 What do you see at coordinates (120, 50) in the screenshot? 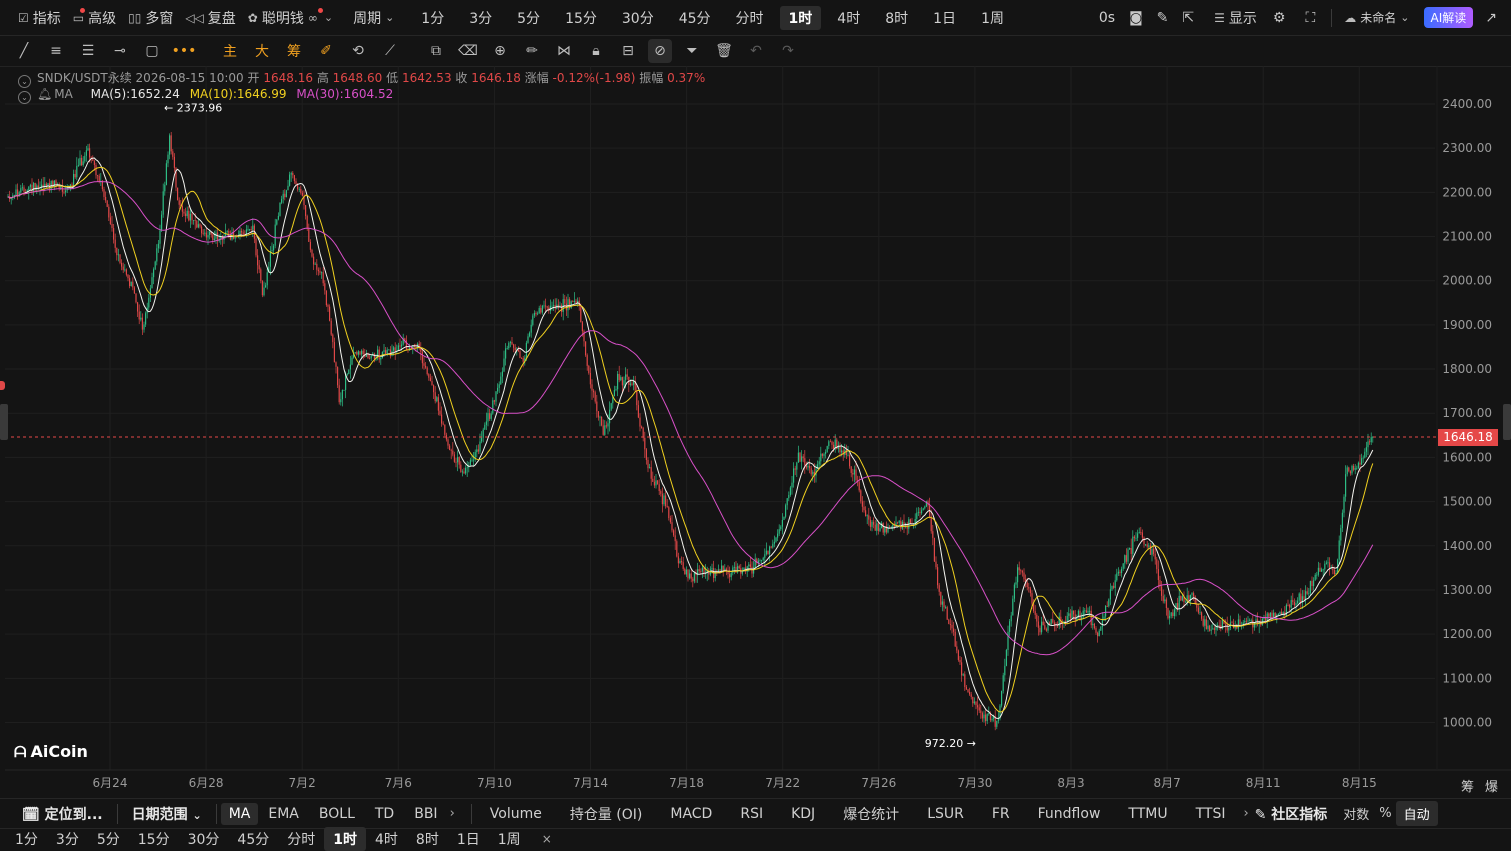
I see `horizontal-ray-icon: ⊸` at bounding box center [120, 50].